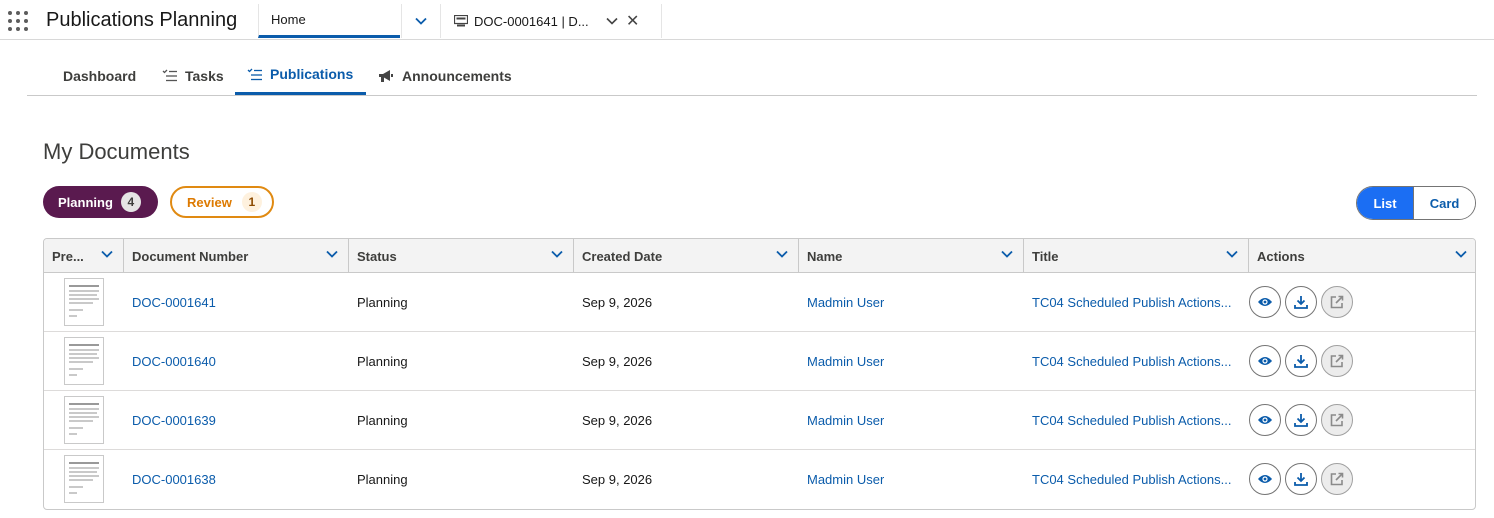 The image size is (1494, 518). I want to click on column-header-actions: Actions, so click(1362, 256).